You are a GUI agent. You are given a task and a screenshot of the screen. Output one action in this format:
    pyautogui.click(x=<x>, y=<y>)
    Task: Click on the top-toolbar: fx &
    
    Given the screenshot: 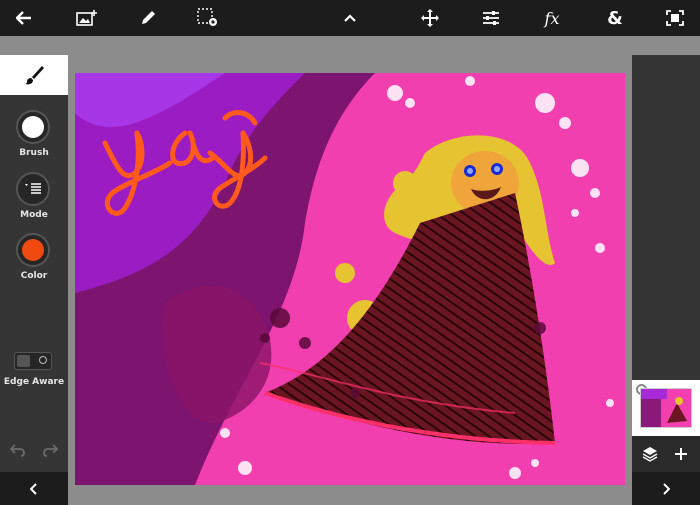 What is the action you would take?
    pyautogui.click(x=350, y=18)
    